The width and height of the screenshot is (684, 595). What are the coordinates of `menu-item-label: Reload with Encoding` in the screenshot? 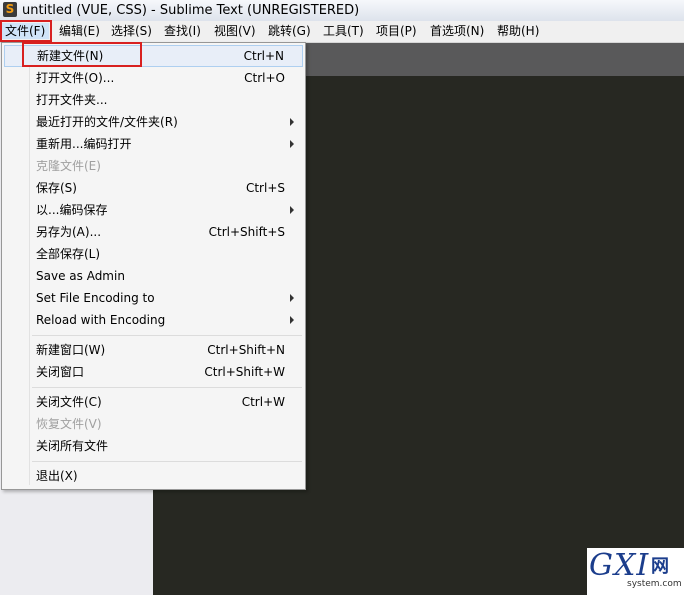 It's located at (101, 320).